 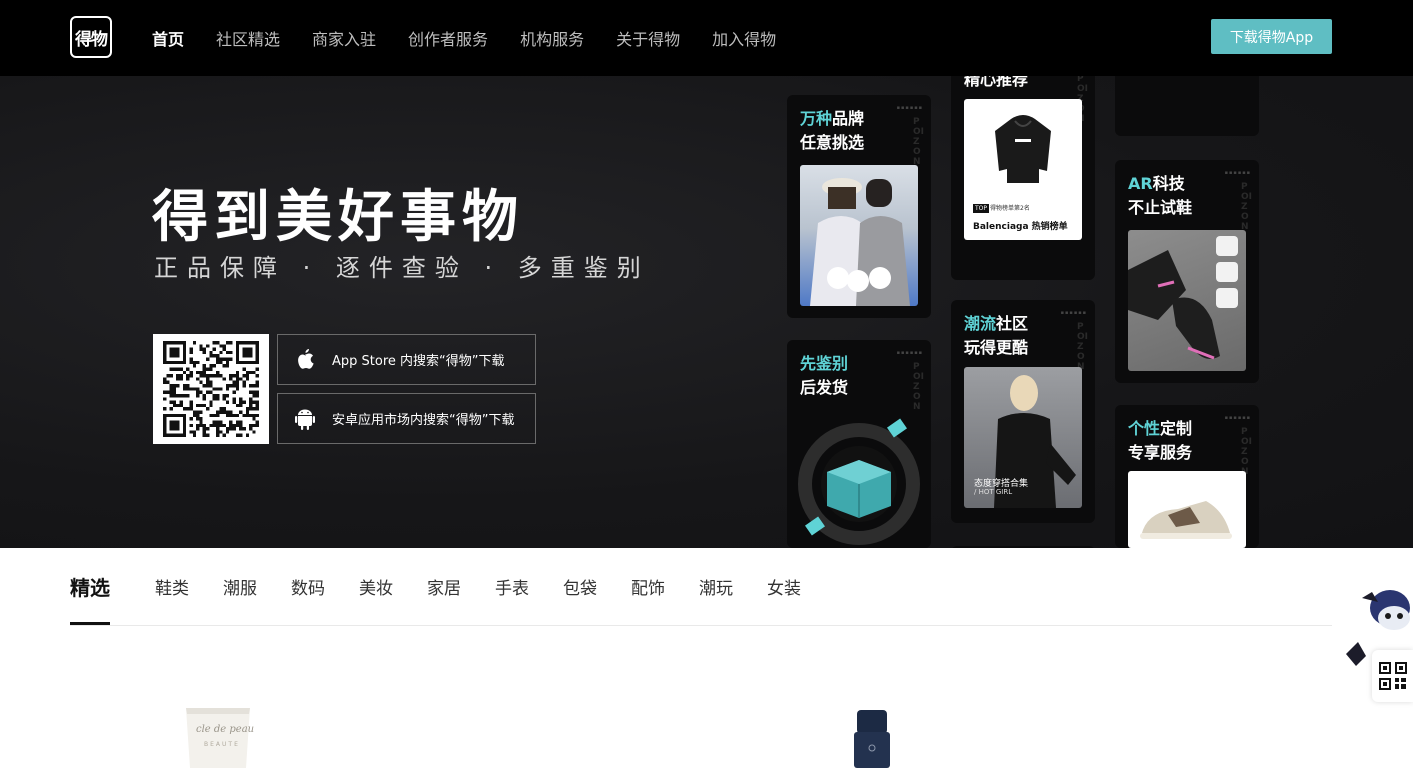 I want to click on promo-card-verify: ▪▪▪▪▪▪ POIZON 先鉴别 后发货, so click(x=859, y=444).